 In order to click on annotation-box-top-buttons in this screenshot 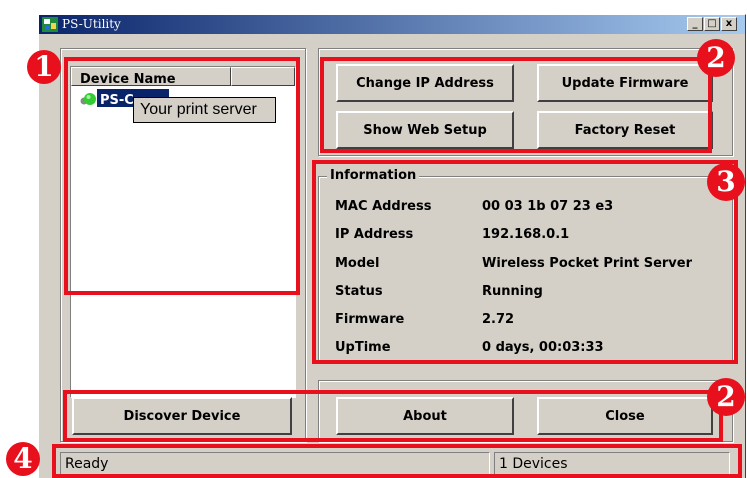, I will do `click(516, 105)`.